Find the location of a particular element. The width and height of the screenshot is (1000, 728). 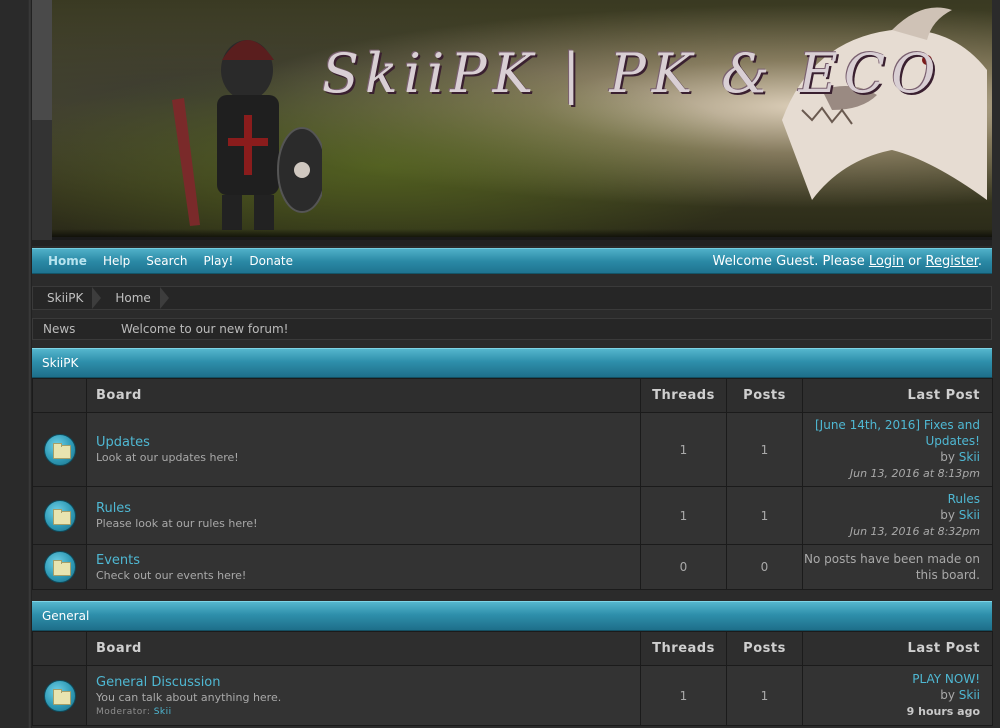

category-header-skiipk: SkiiPK is located at coordinates (512, 363).